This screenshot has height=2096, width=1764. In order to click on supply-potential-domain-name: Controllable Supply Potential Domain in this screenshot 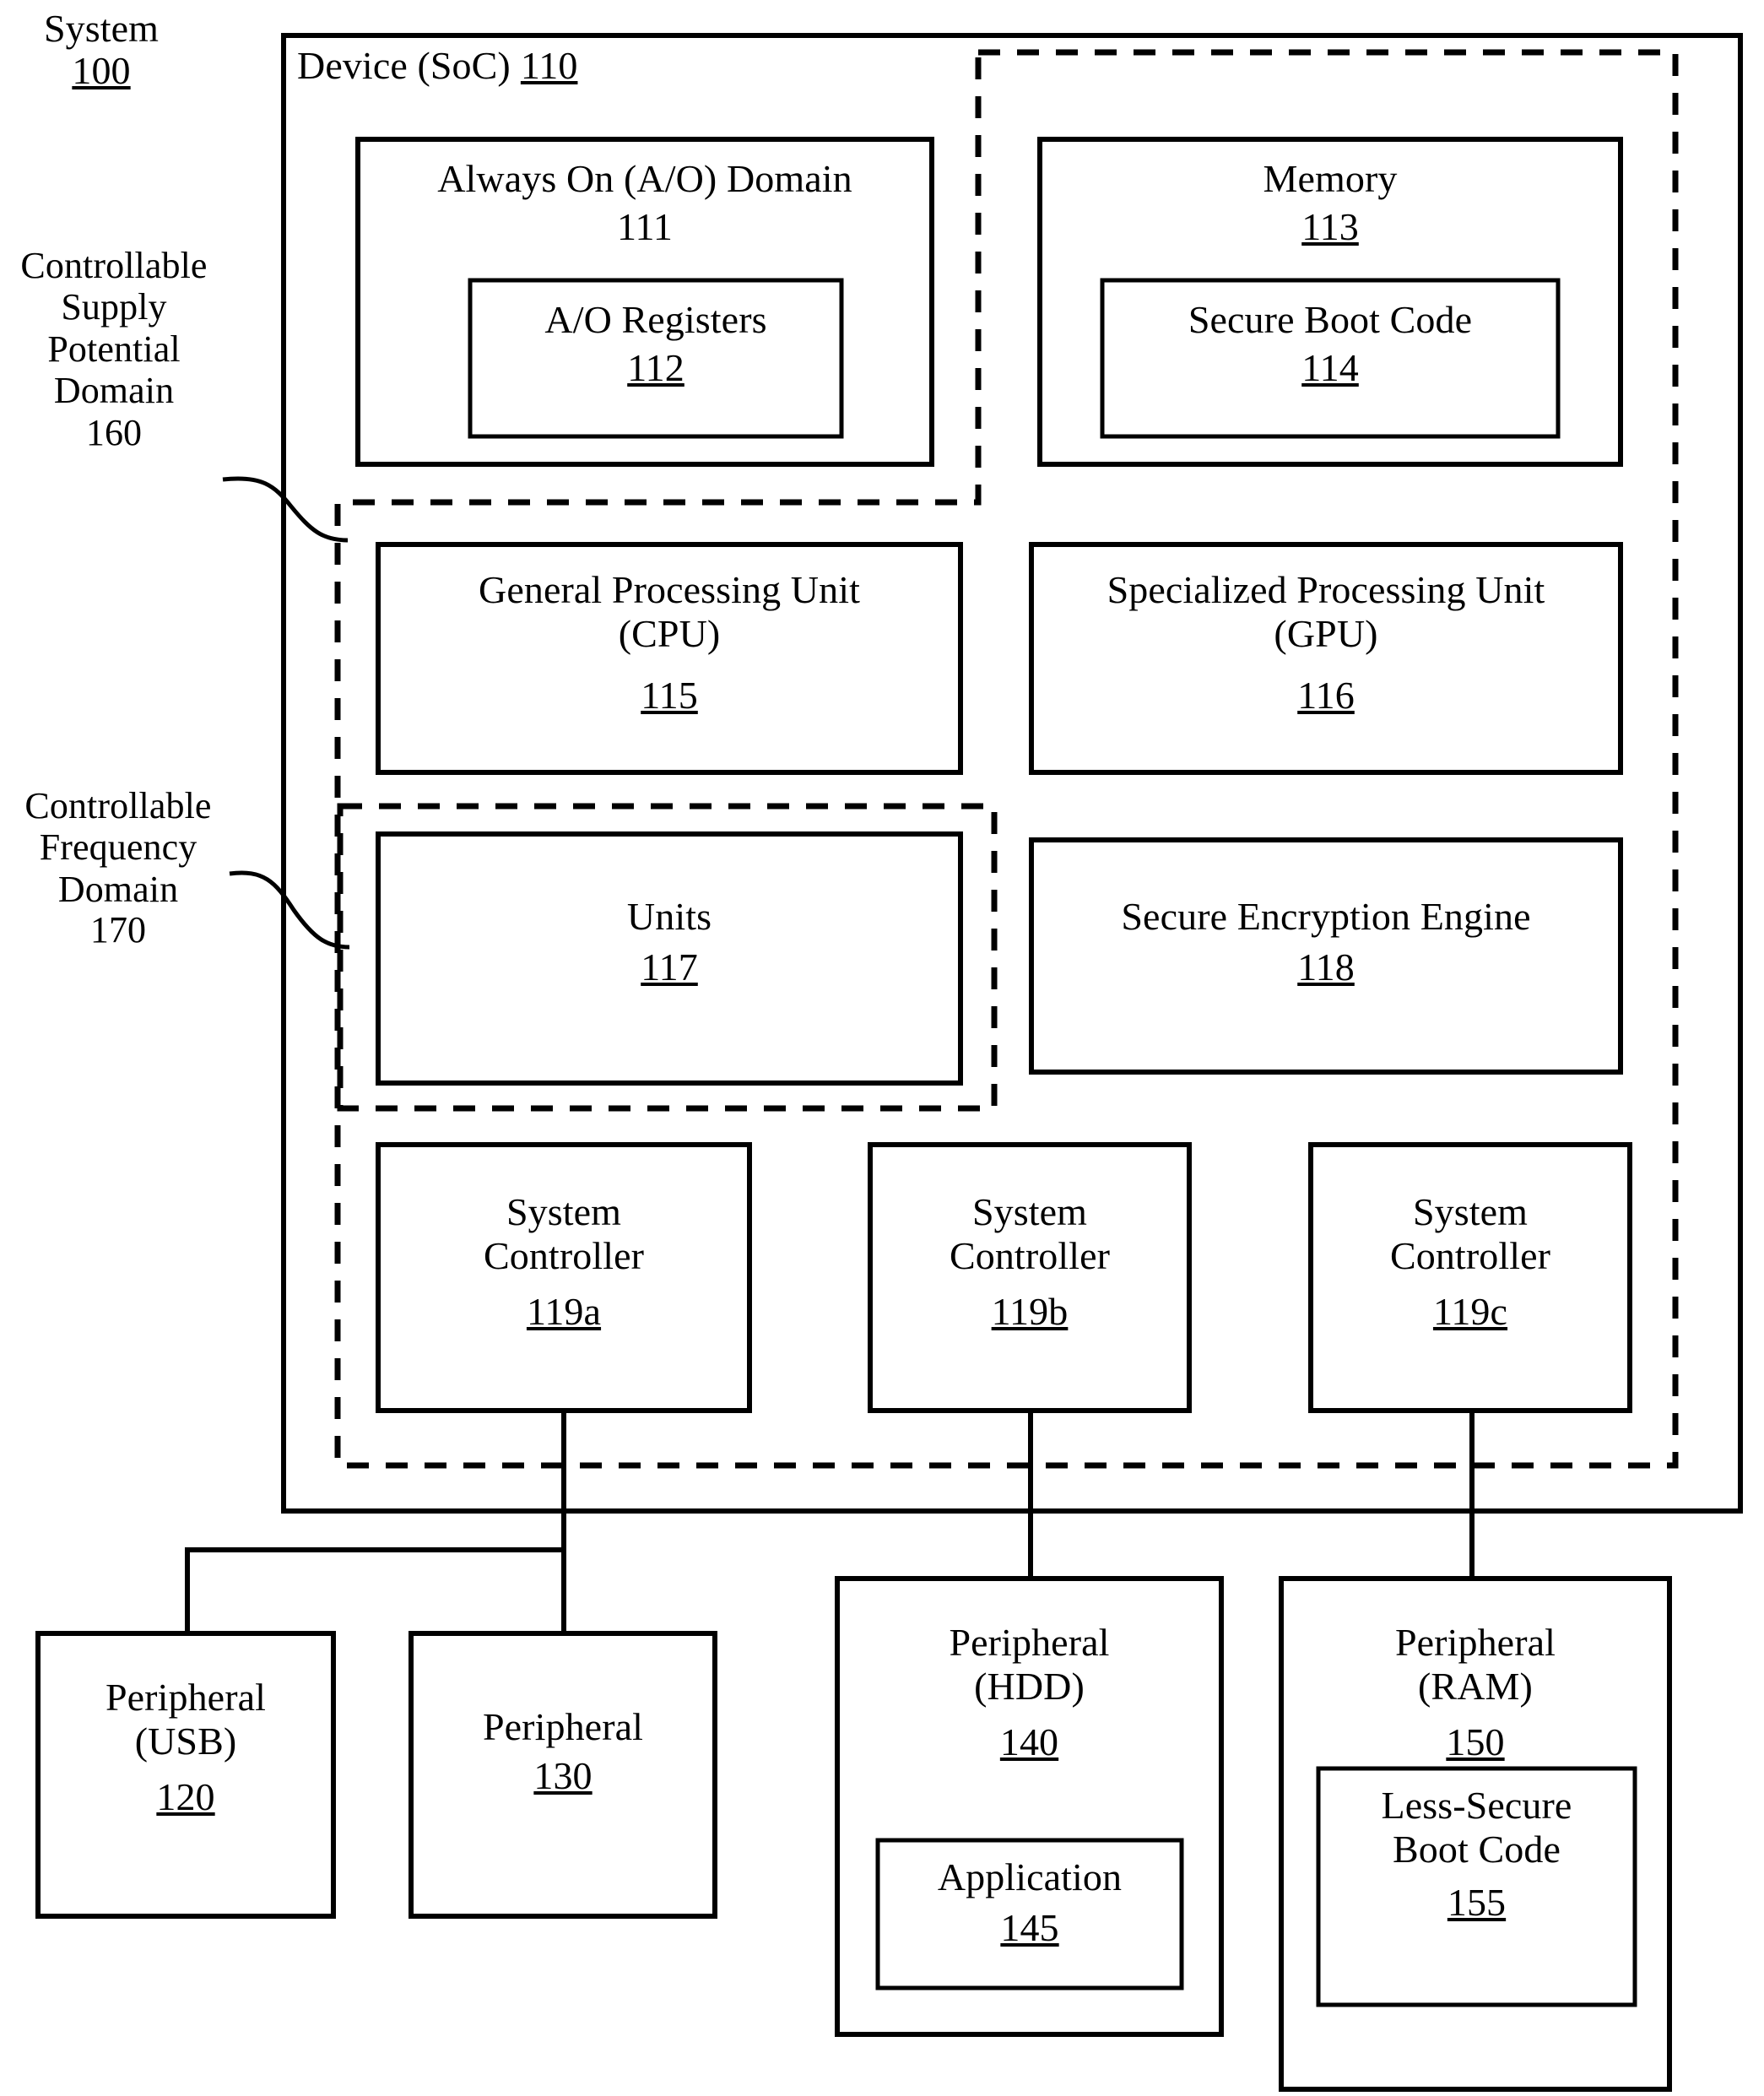, I will do `click(114, 328)`.